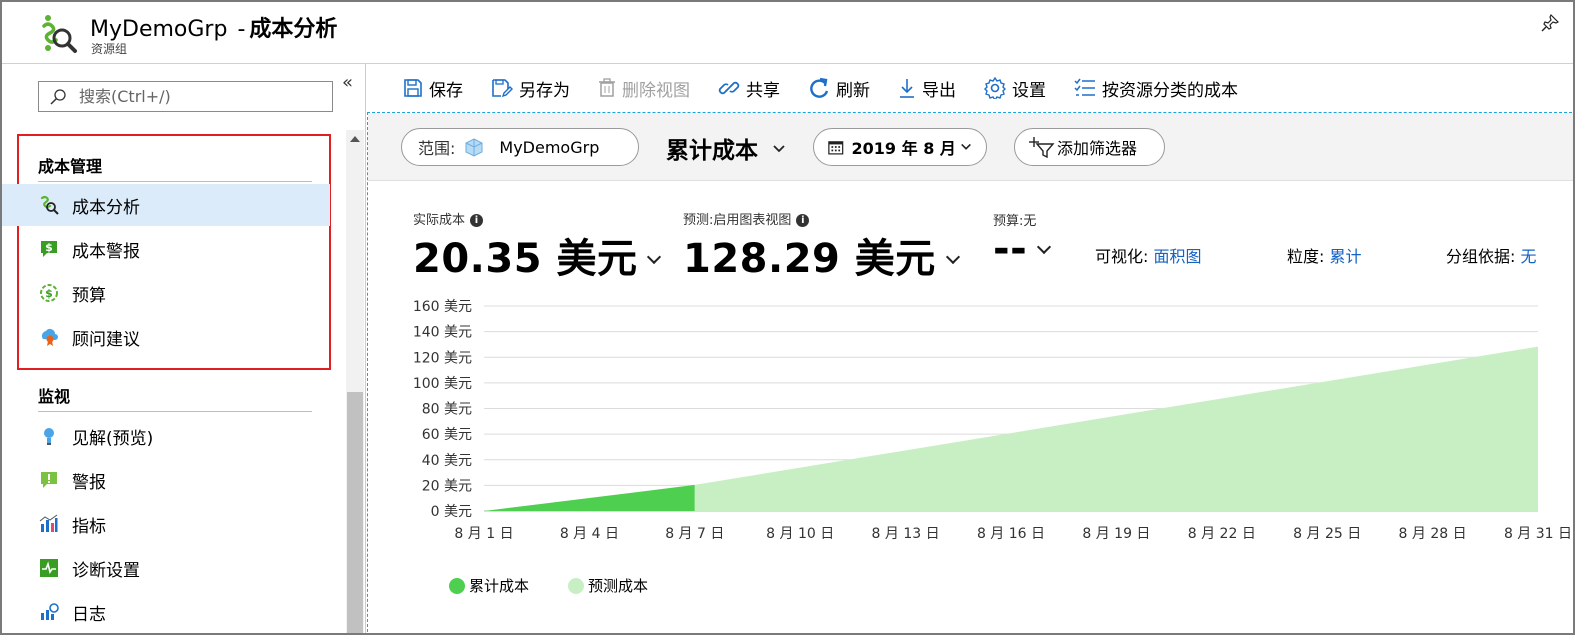 This screenshot has width=1575, height=635. Describe the element at coordinates (499, 586) in the screenshot. I see `legend-label-accumulated: 累计成本` at that location.